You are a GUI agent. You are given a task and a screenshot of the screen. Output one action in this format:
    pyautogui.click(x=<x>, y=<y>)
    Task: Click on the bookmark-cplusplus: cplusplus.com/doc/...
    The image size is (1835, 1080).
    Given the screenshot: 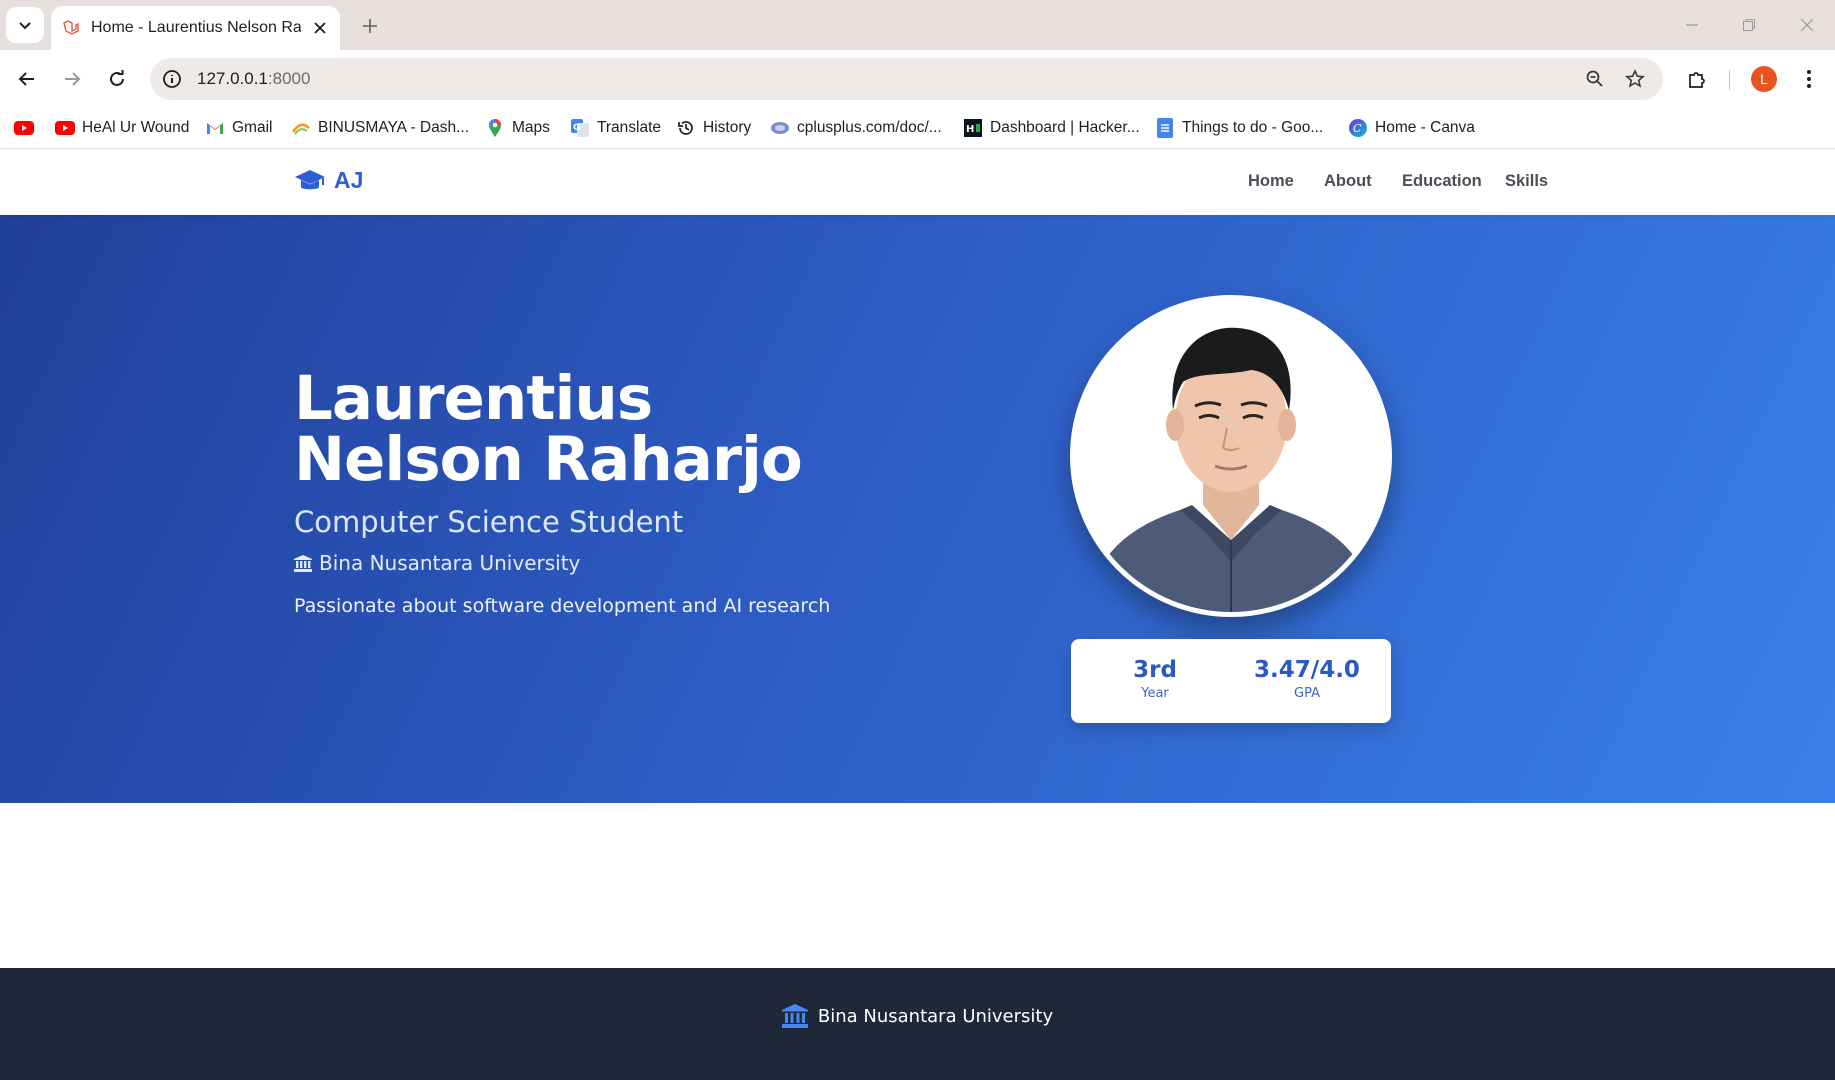 What is the action you would take?
    pyautogui.click(x=856, y=128)
    